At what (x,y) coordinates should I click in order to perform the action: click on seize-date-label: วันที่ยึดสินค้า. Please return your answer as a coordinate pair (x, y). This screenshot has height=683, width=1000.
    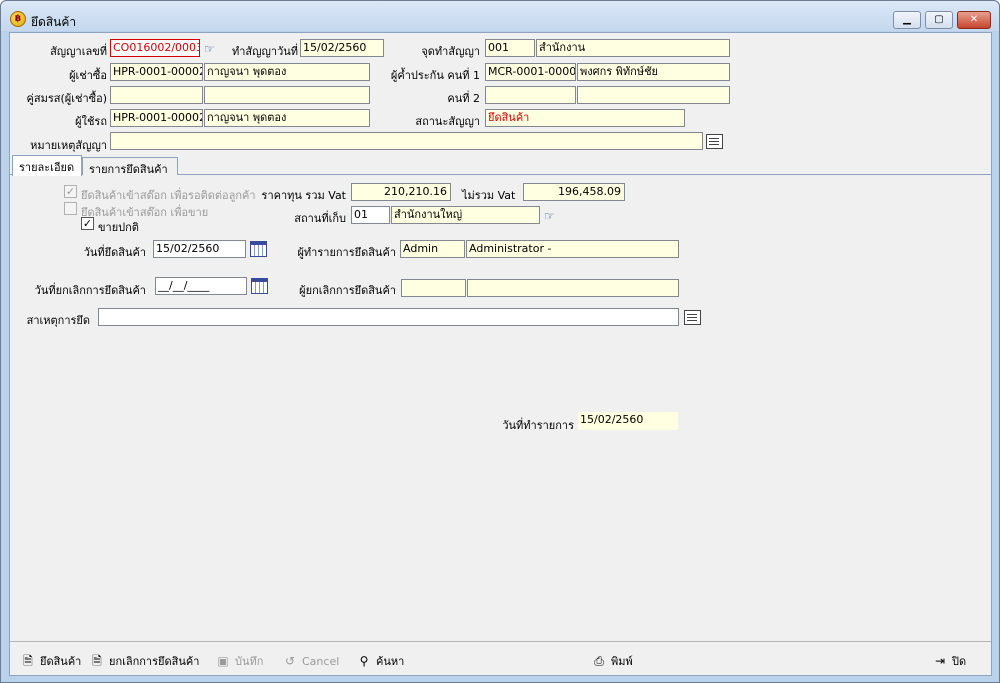
    Looking at the image, I should click on (114, 252).